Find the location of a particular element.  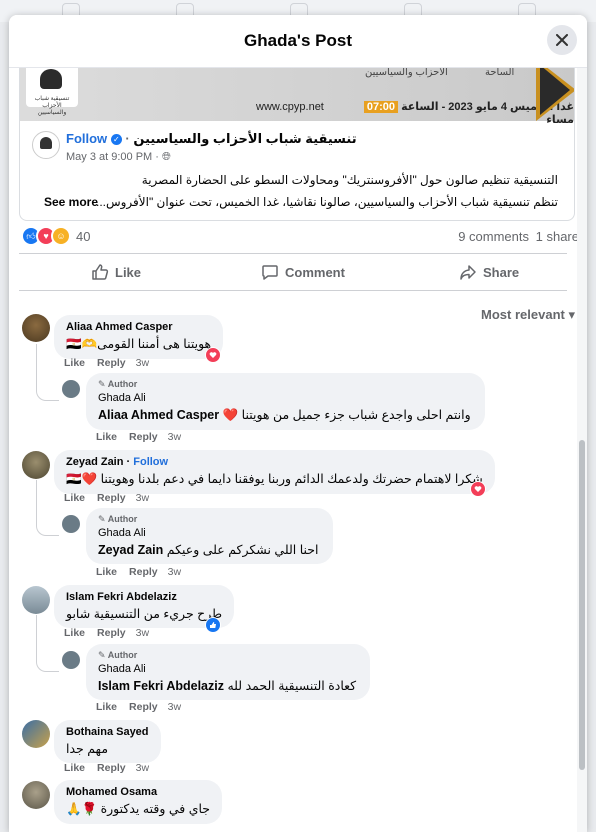

page-name: تنسيقية شباب الأحزاب والسياسيين is located at coordinates (244, 138).